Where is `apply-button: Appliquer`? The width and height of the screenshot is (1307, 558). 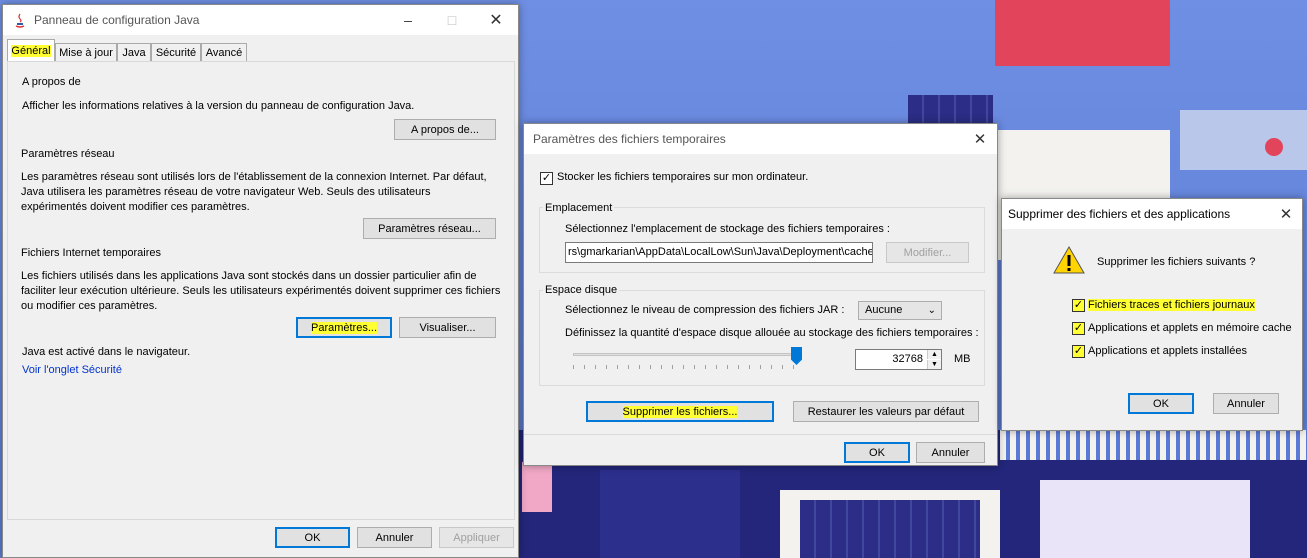 apply-button: Appliquer is located at coordinates (476, 537).